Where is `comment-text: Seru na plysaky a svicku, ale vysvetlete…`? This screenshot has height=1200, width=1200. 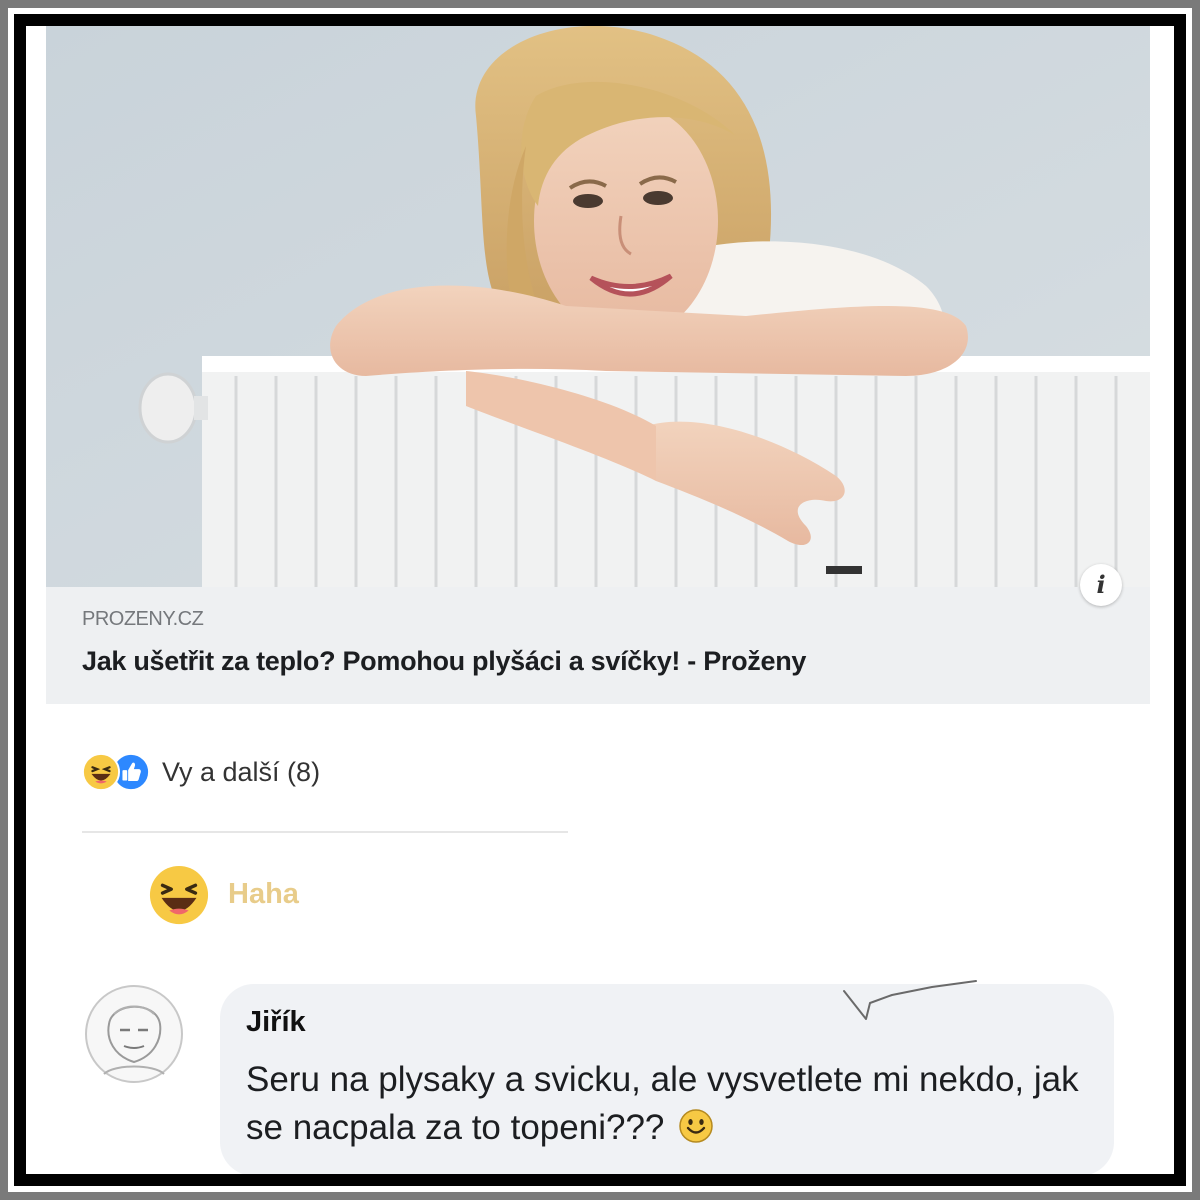
comment-text: Seru na plysaky a svicku, ale vysvetlete… is located at coordinates (662, 1103).